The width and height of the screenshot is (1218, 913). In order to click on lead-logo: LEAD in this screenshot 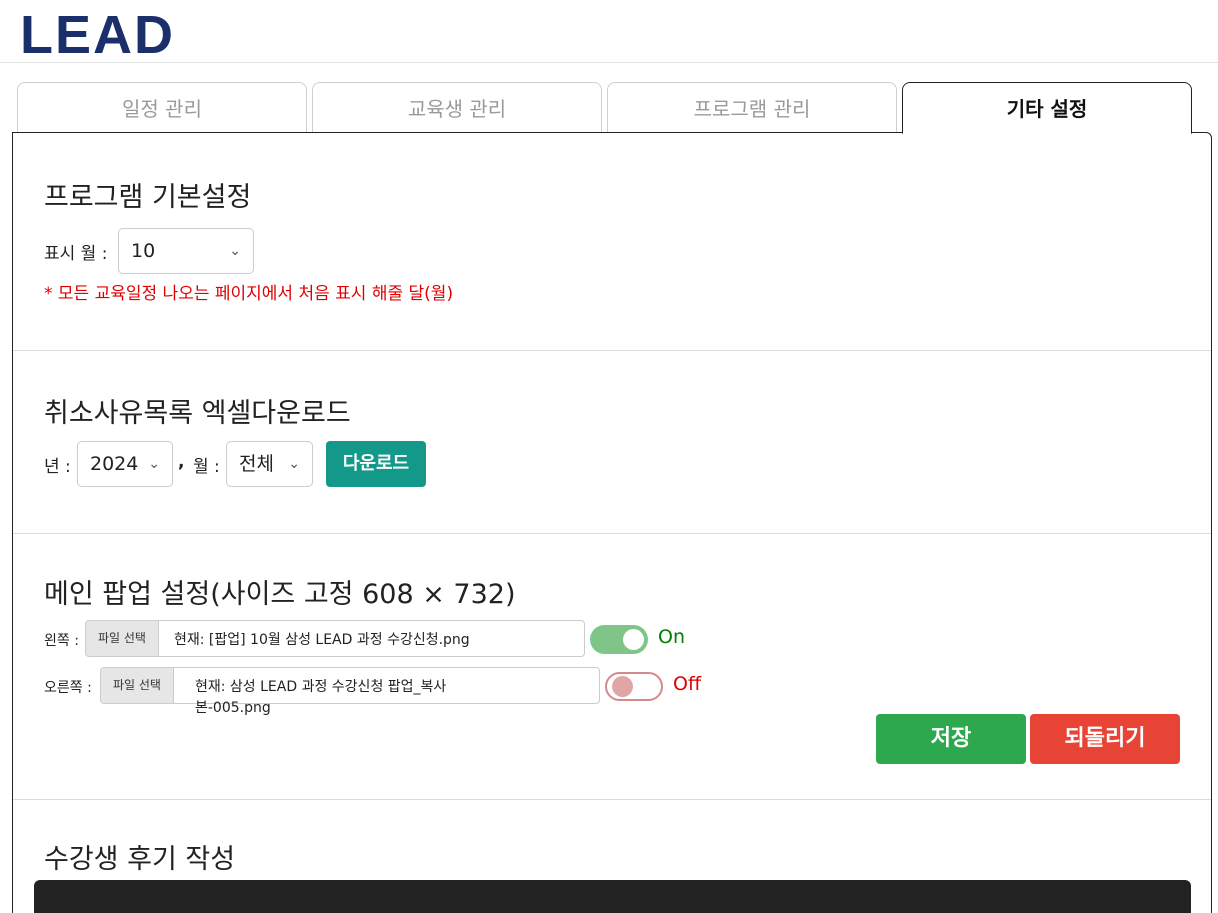, I will do `click(97, 35)`.